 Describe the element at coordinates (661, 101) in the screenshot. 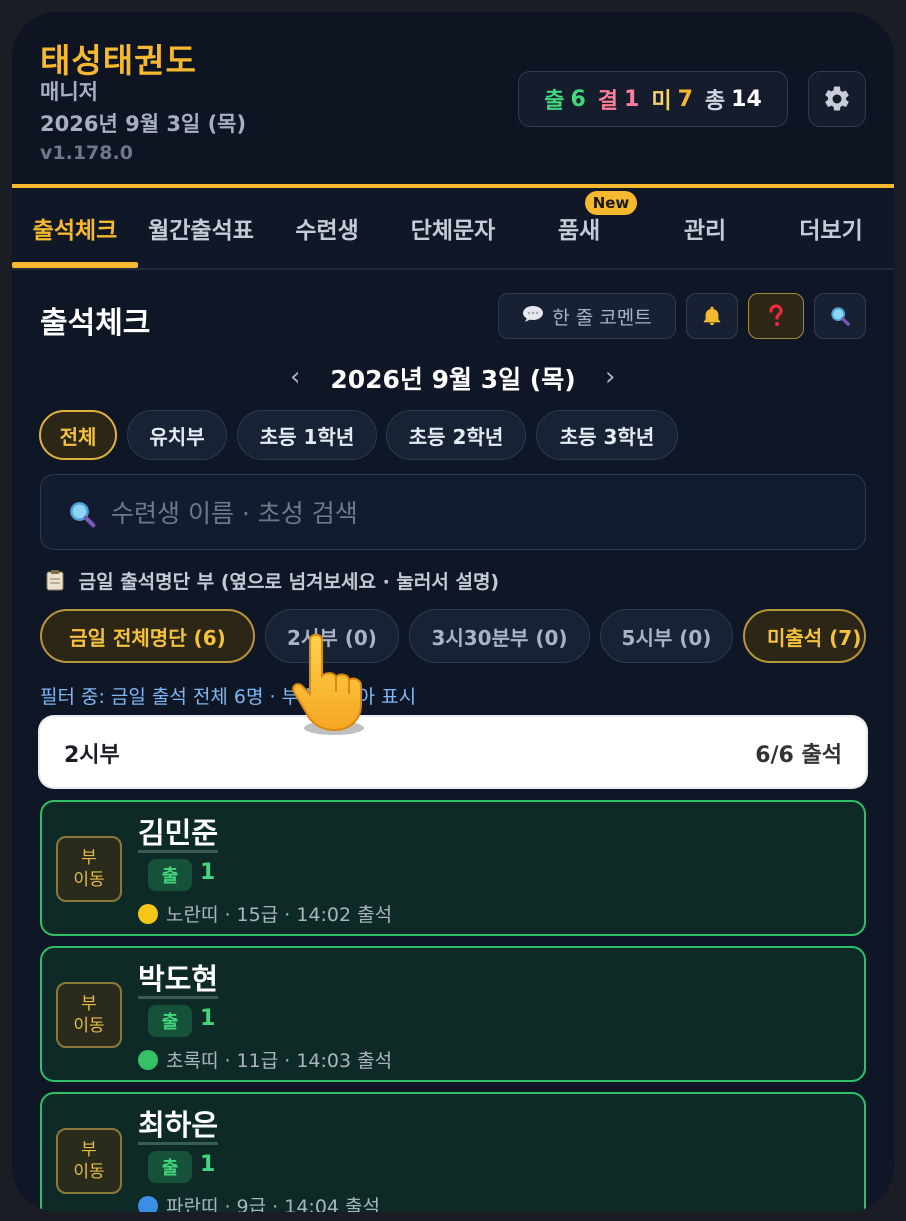

I see `unchecked-label: 미` at that location.